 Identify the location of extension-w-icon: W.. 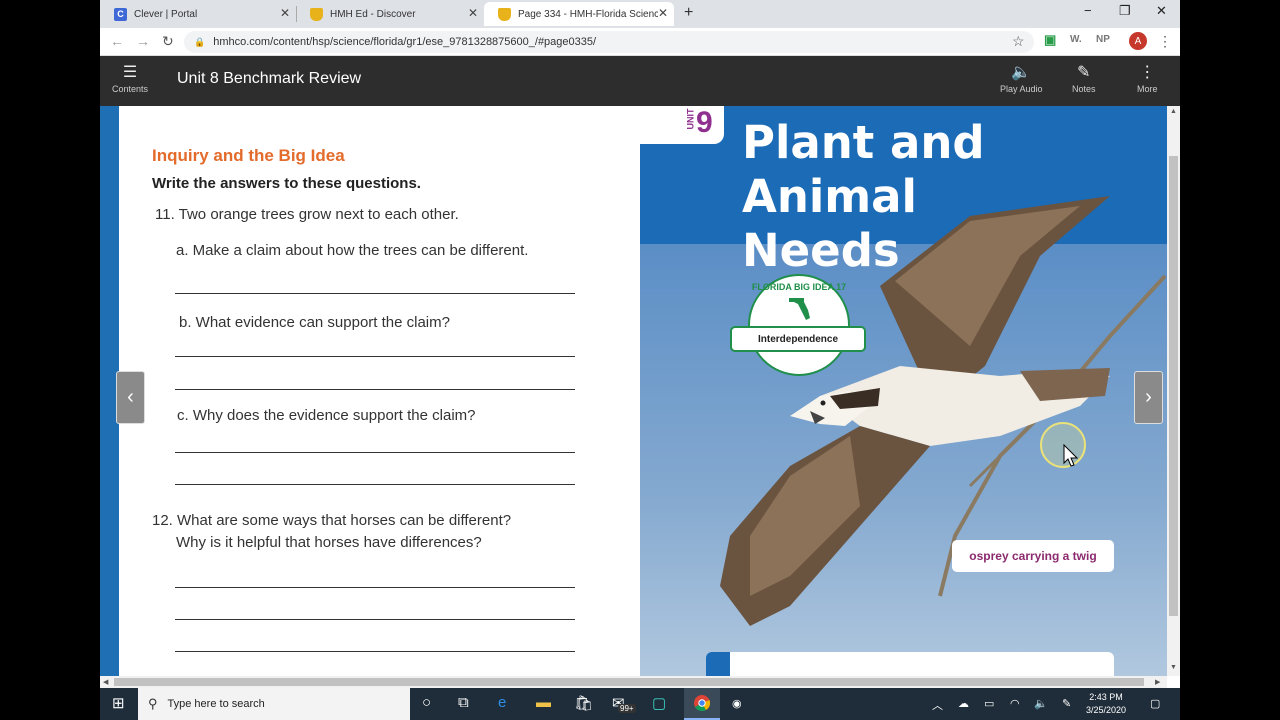
(1076, 39).